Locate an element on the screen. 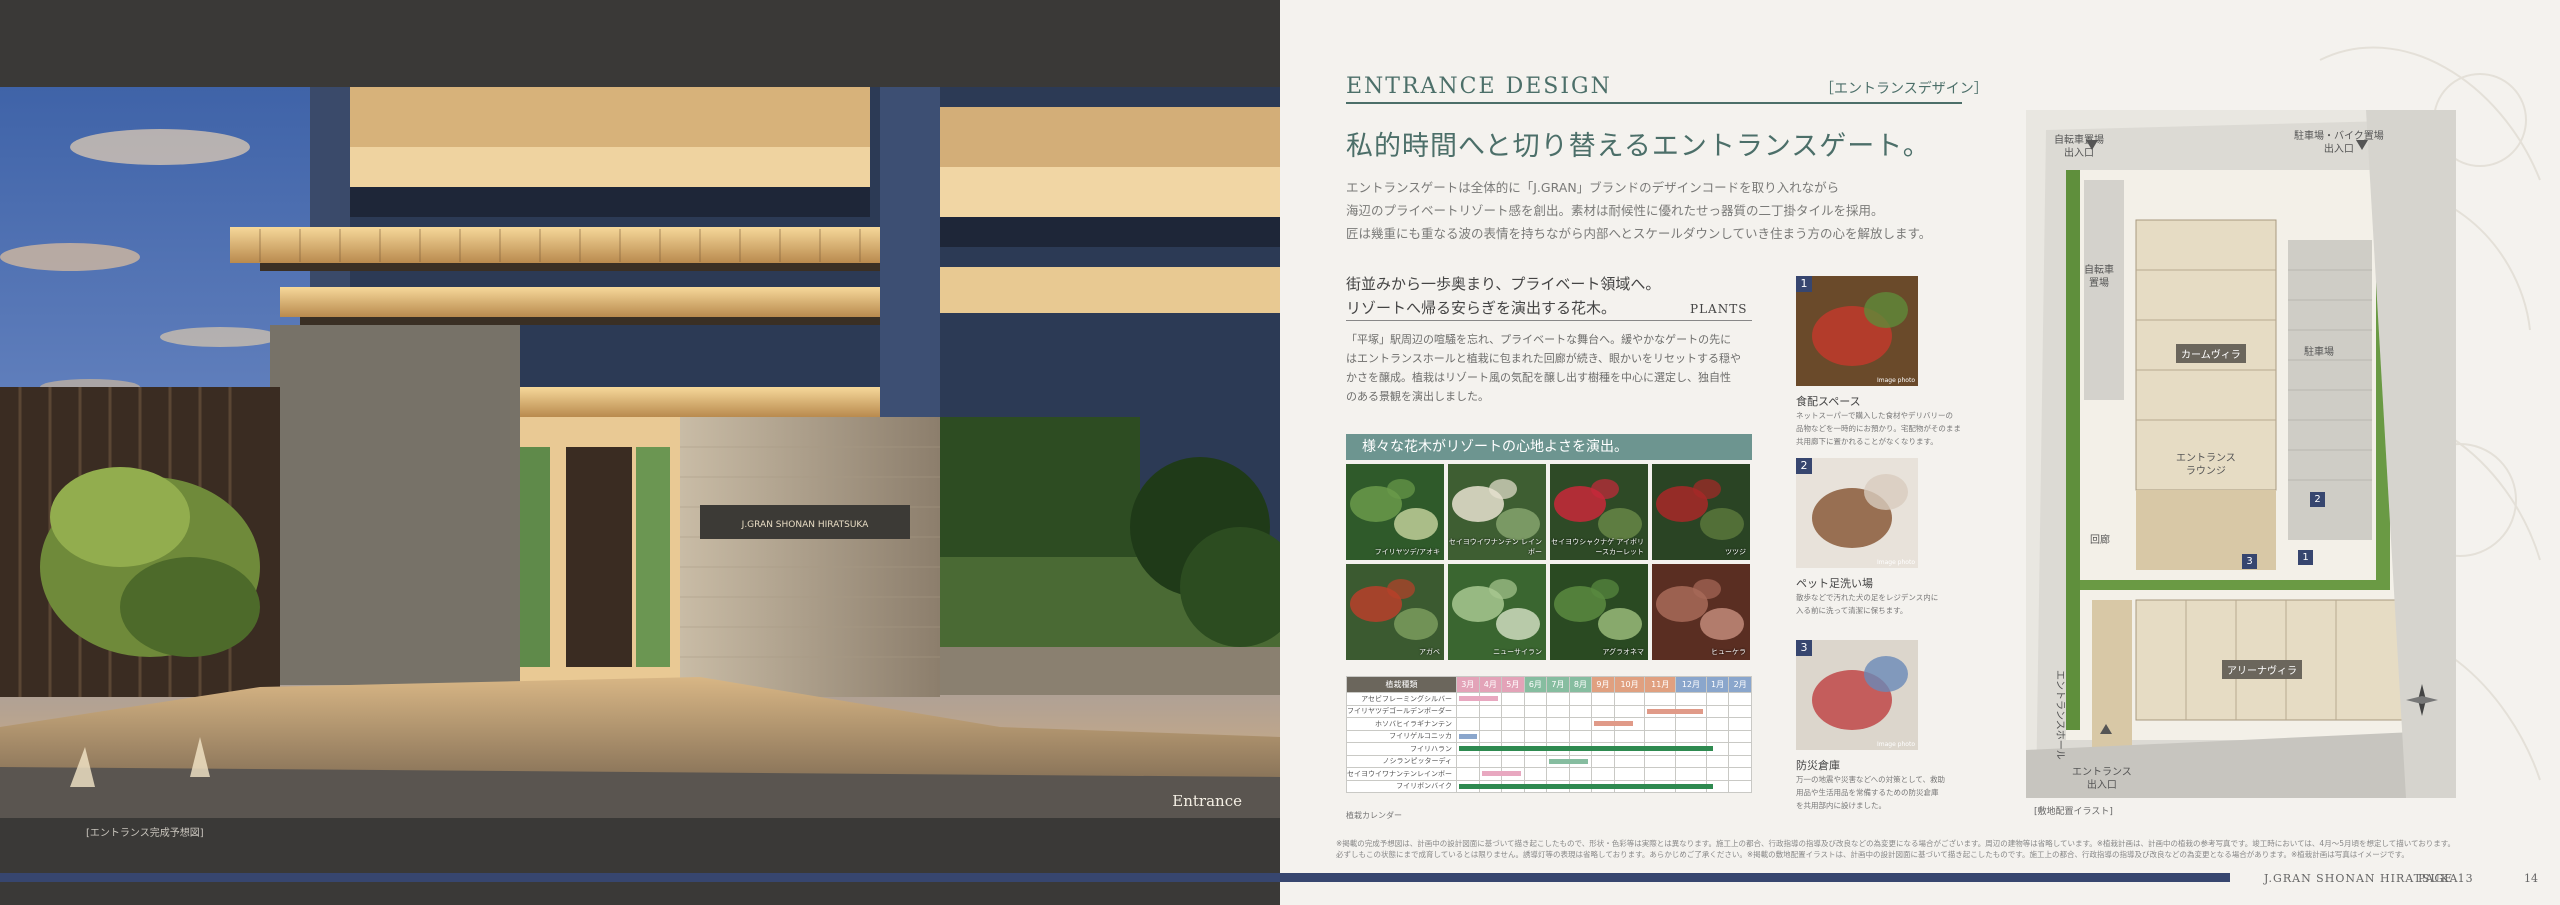 Image resolution: width=2560 pixels, height=905 pixels. section-title-jp: ［エントランスデザイン］ is located at coordinates (1904, 89).